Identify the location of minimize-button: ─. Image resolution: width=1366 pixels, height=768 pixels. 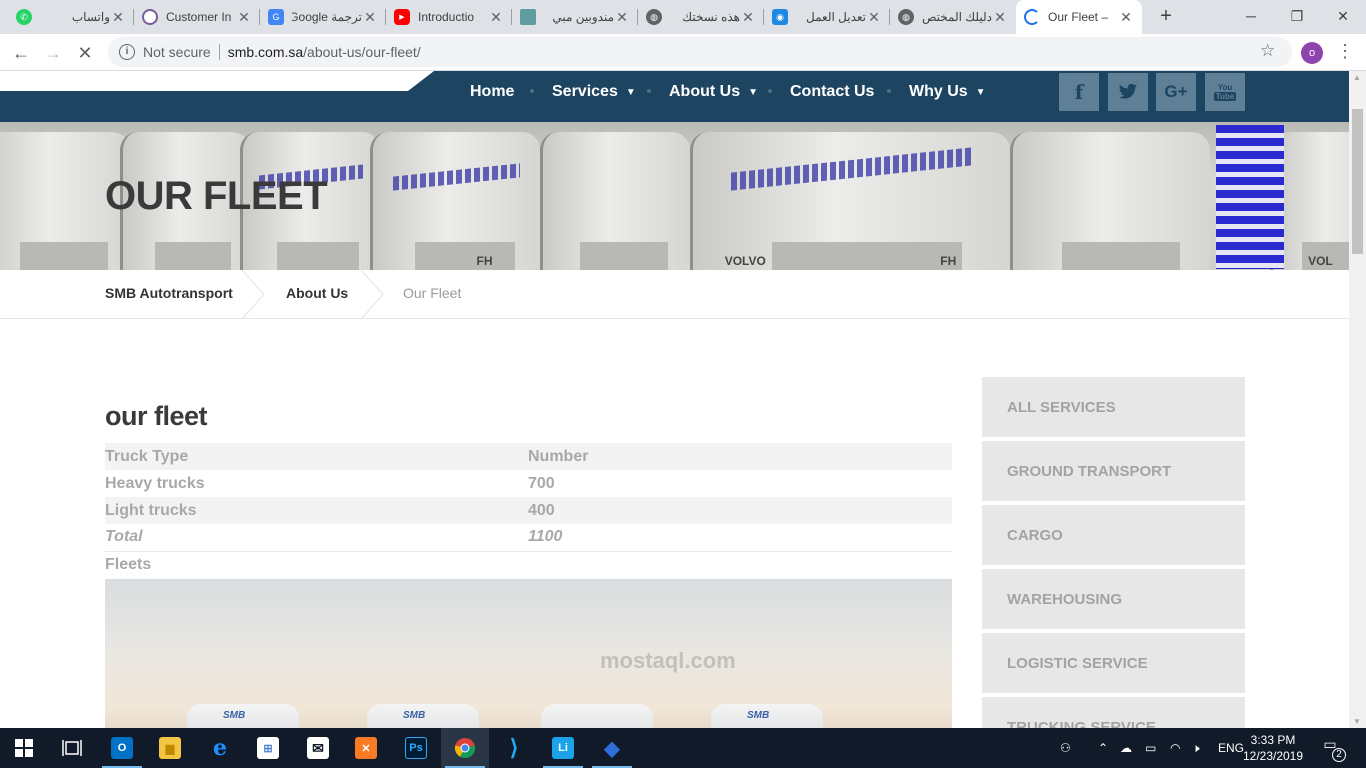
(1251, 16).